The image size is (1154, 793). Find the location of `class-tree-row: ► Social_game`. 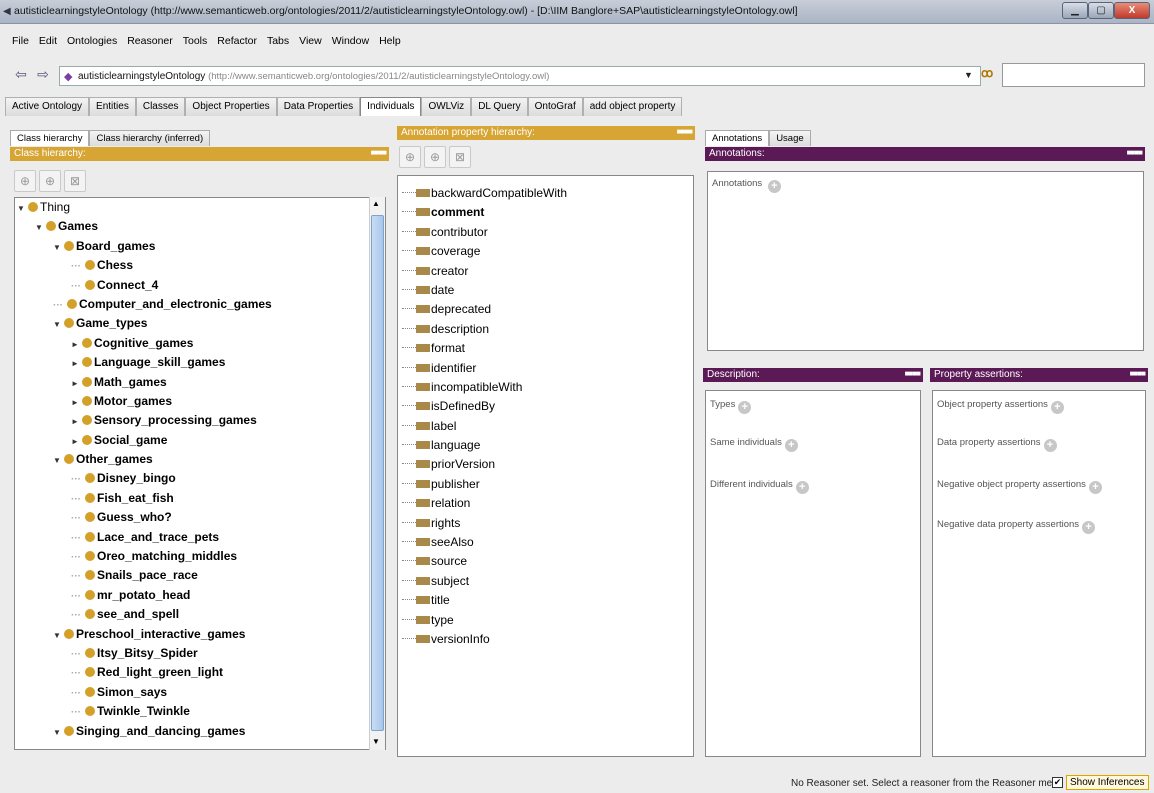

class-tree-row: ► Social_game is located at coordinates (193, 440).